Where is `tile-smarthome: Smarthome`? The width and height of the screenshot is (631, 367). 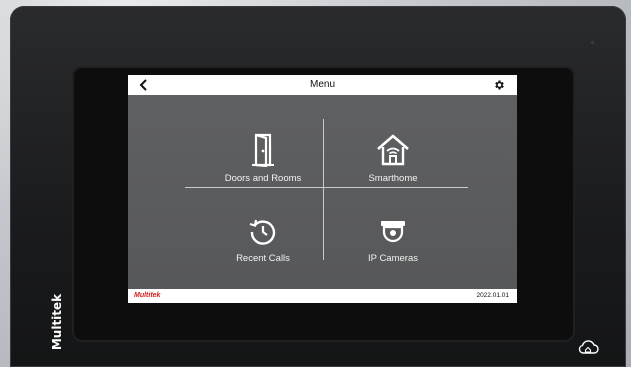 tile-smarthome: Smarthome is located at coordinates (393, 160).